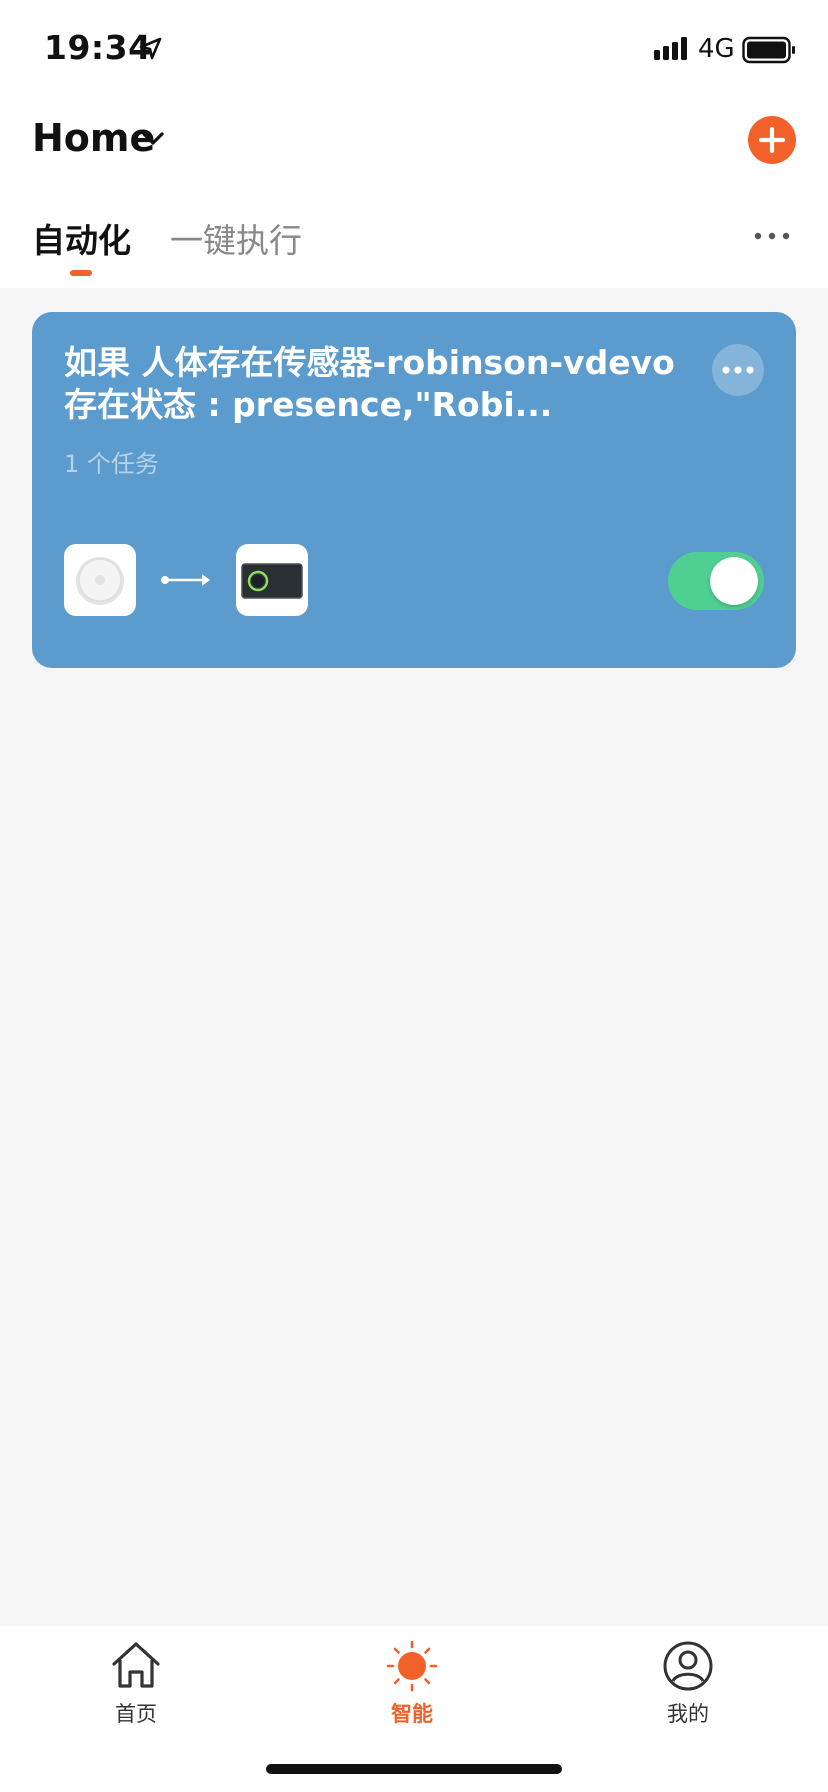  I want to click on nav-smart: 智能, so click(412, 1686).